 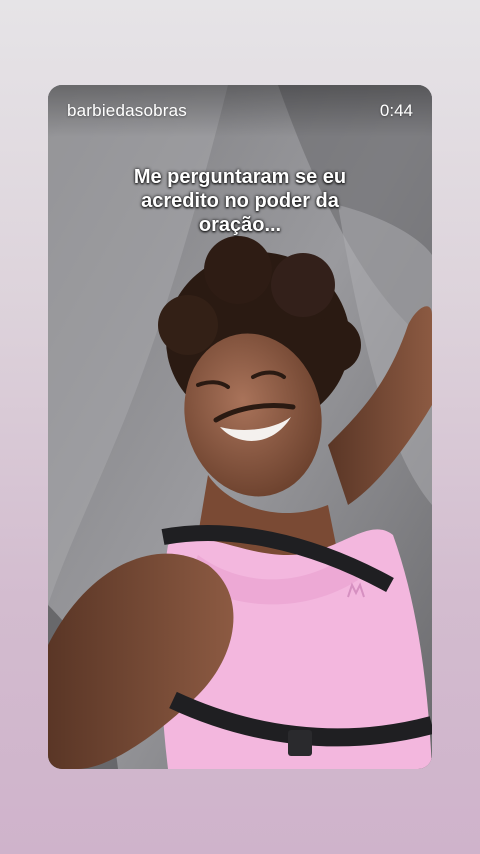 What do you see at coordinates (396, 110) in the screenshot?
I see `video-timer: 0:44` at bounding box center [396, 110].